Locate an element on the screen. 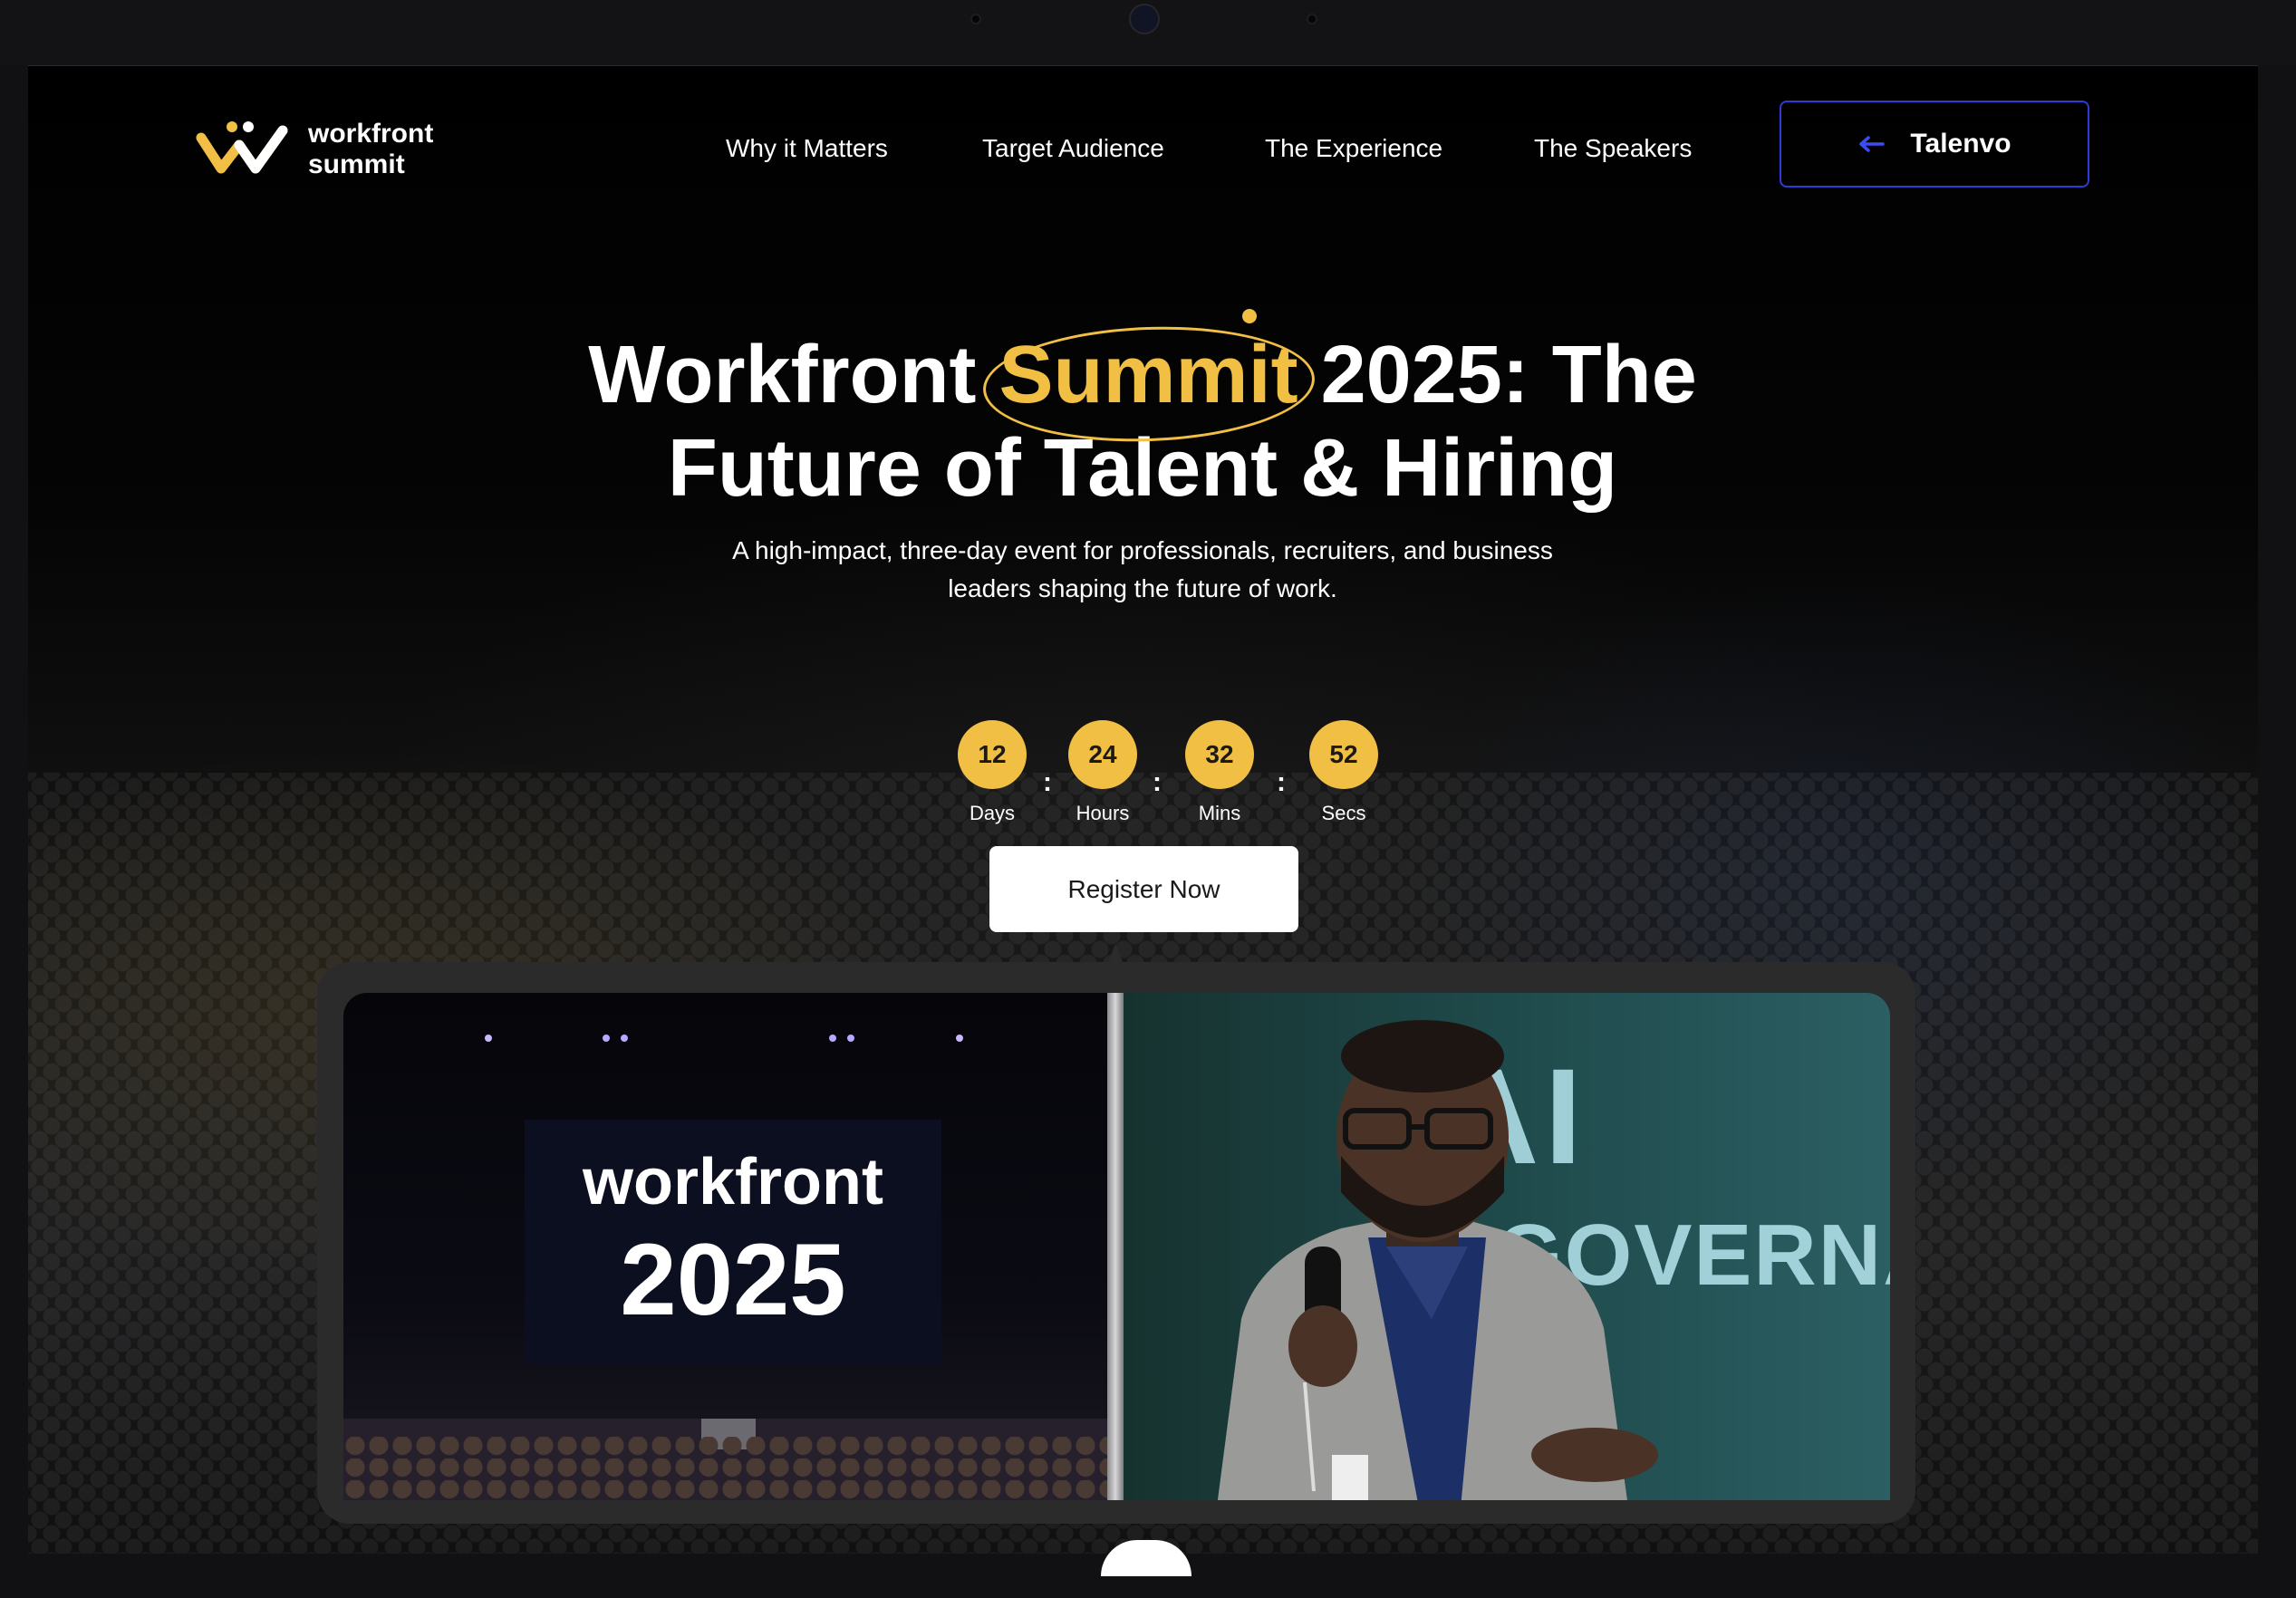  countdown-hours-label: Hours is located at coordinates (1103, 813).